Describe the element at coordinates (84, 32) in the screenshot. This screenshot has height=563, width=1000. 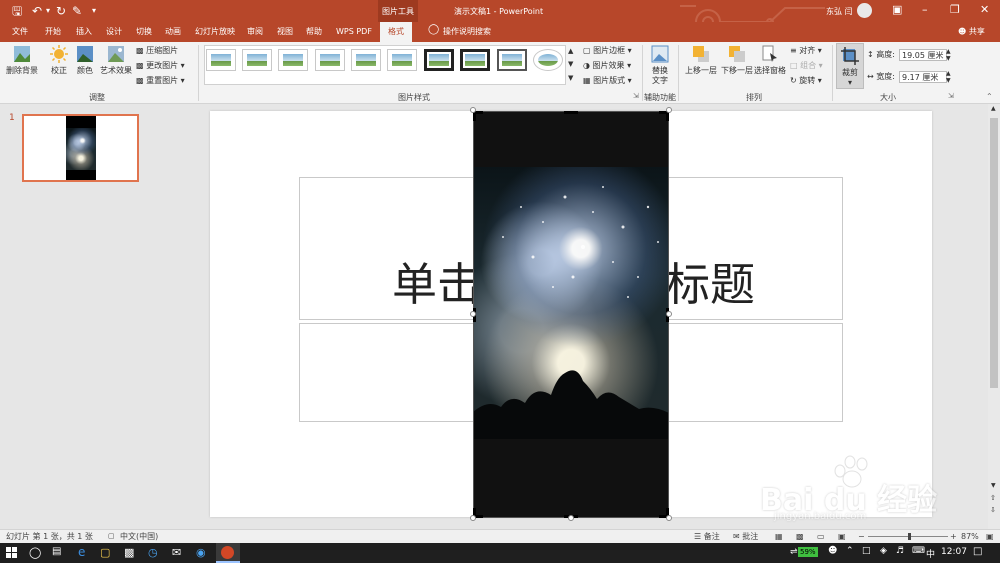
I see `tab-insert: 插入` at that location.